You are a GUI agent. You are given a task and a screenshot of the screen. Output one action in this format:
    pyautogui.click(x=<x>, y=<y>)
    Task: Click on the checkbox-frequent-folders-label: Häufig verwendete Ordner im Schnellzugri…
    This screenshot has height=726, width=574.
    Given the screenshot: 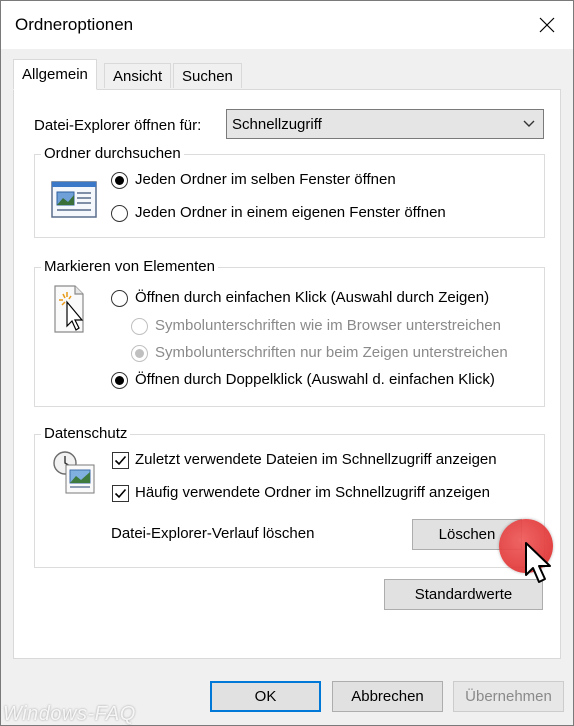 What is the action you would take?
    pyautogui.click(x=312, y=492)
    